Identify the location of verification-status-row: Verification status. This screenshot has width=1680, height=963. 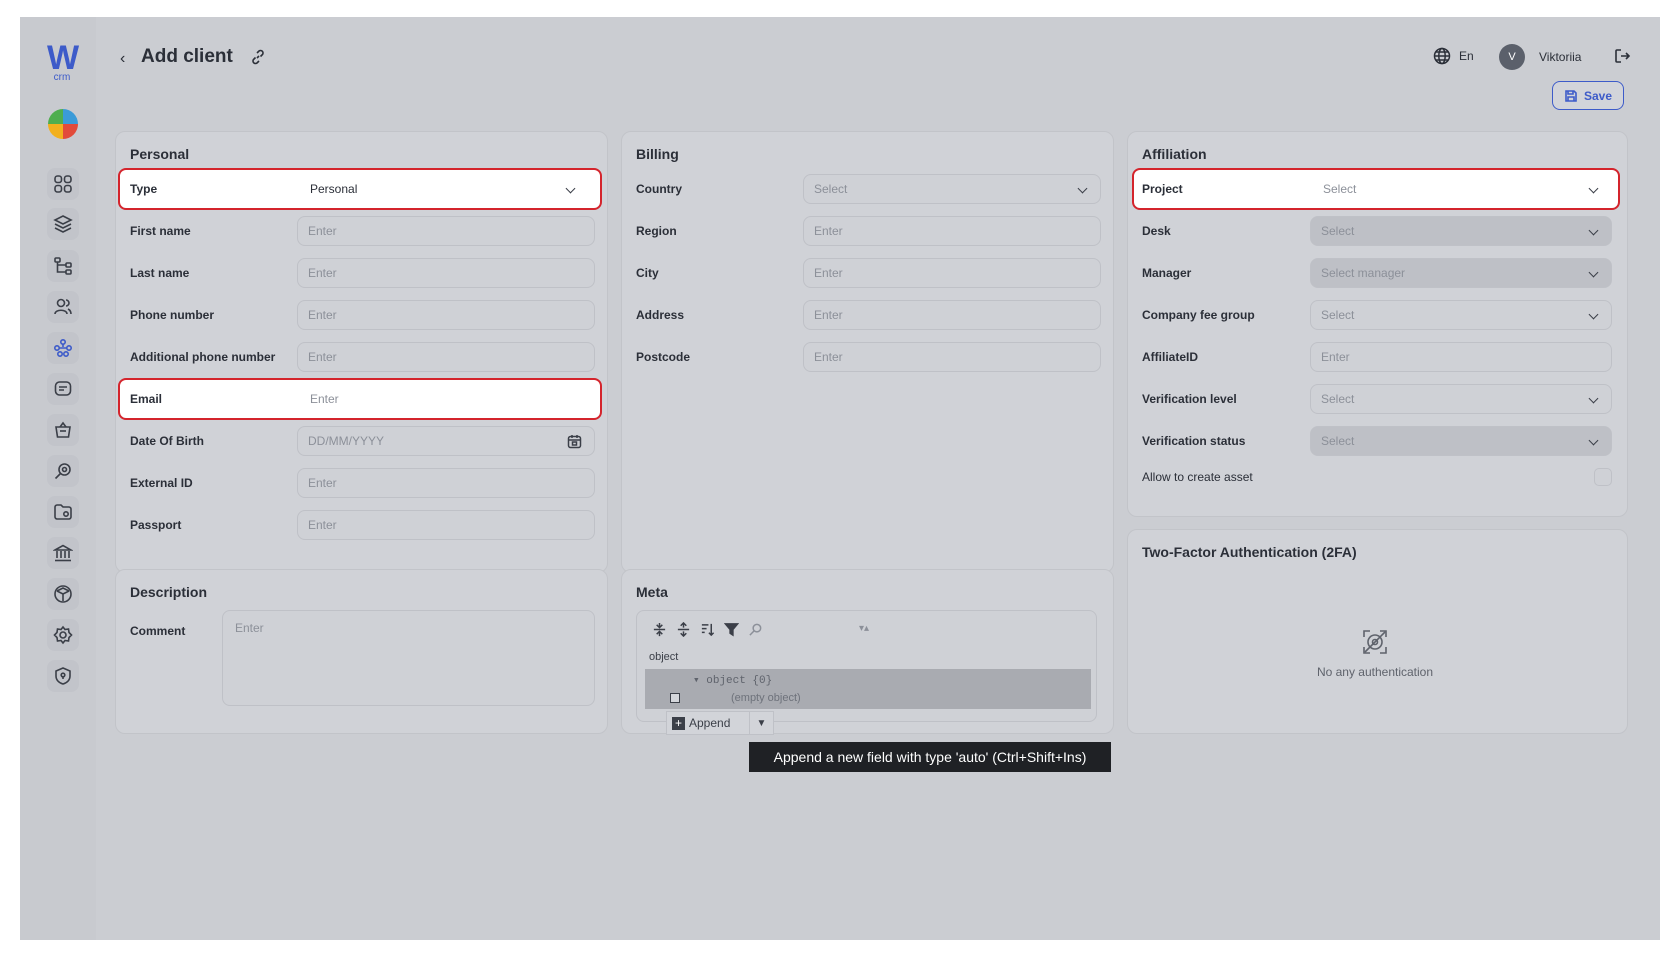
(1193, 441).